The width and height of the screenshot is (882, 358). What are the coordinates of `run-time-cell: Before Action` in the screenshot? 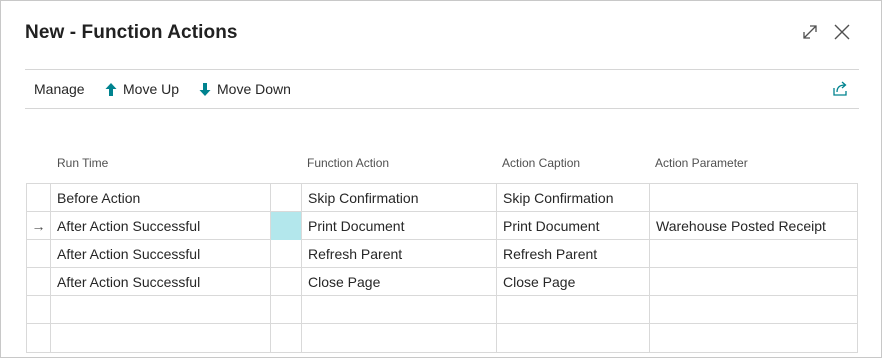 It's located at (161, 198).